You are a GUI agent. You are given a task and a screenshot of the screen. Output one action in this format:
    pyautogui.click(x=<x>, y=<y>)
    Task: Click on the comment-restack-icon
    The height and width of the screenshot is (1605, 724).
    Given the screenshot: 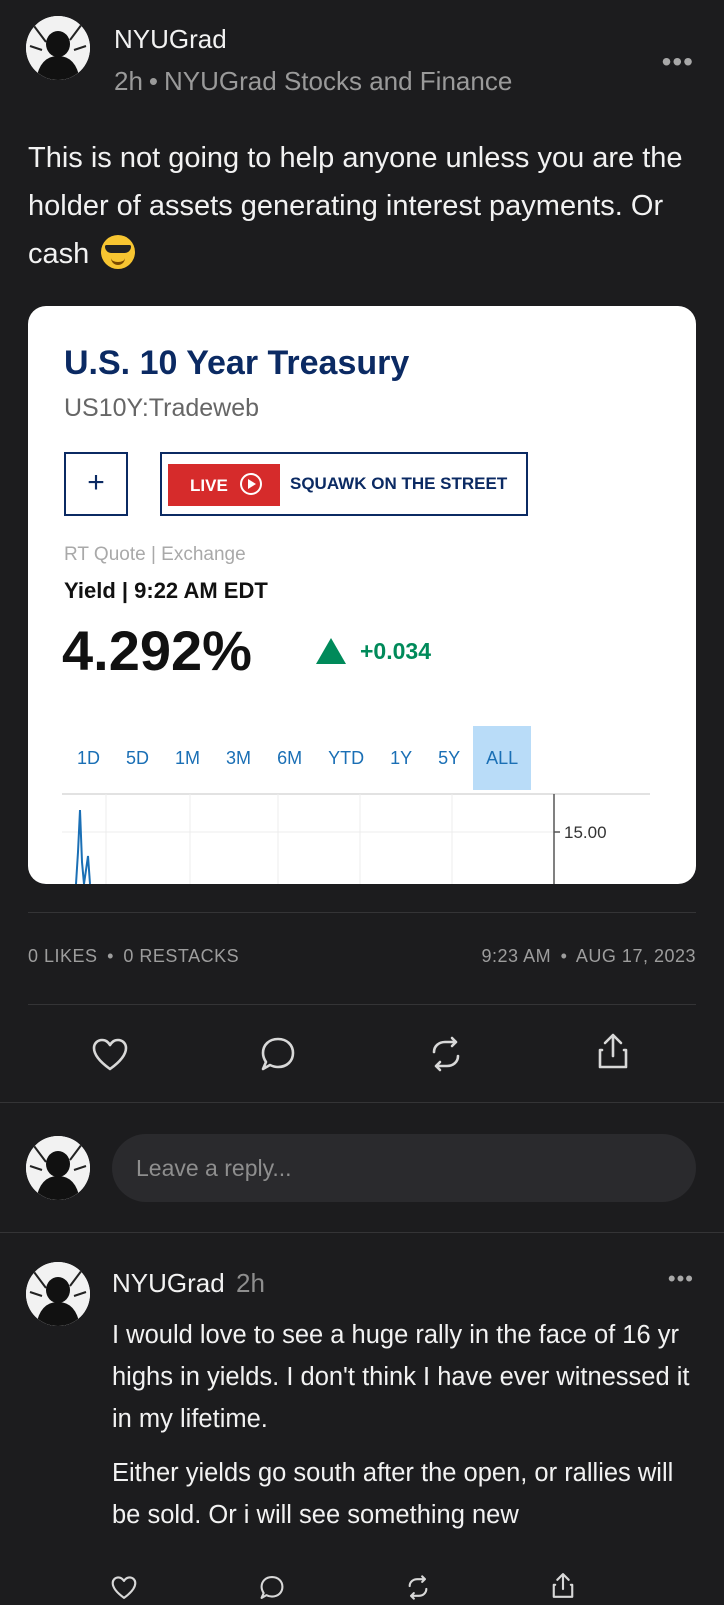 What is the action you would take?
    pyautogui.click(x=418, y=1590)
    